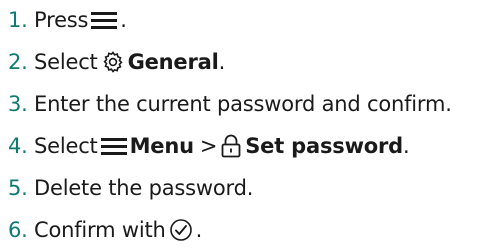 This screenshot has height=251, width=500. I want to click on step-number: 2., so click(18, 62).